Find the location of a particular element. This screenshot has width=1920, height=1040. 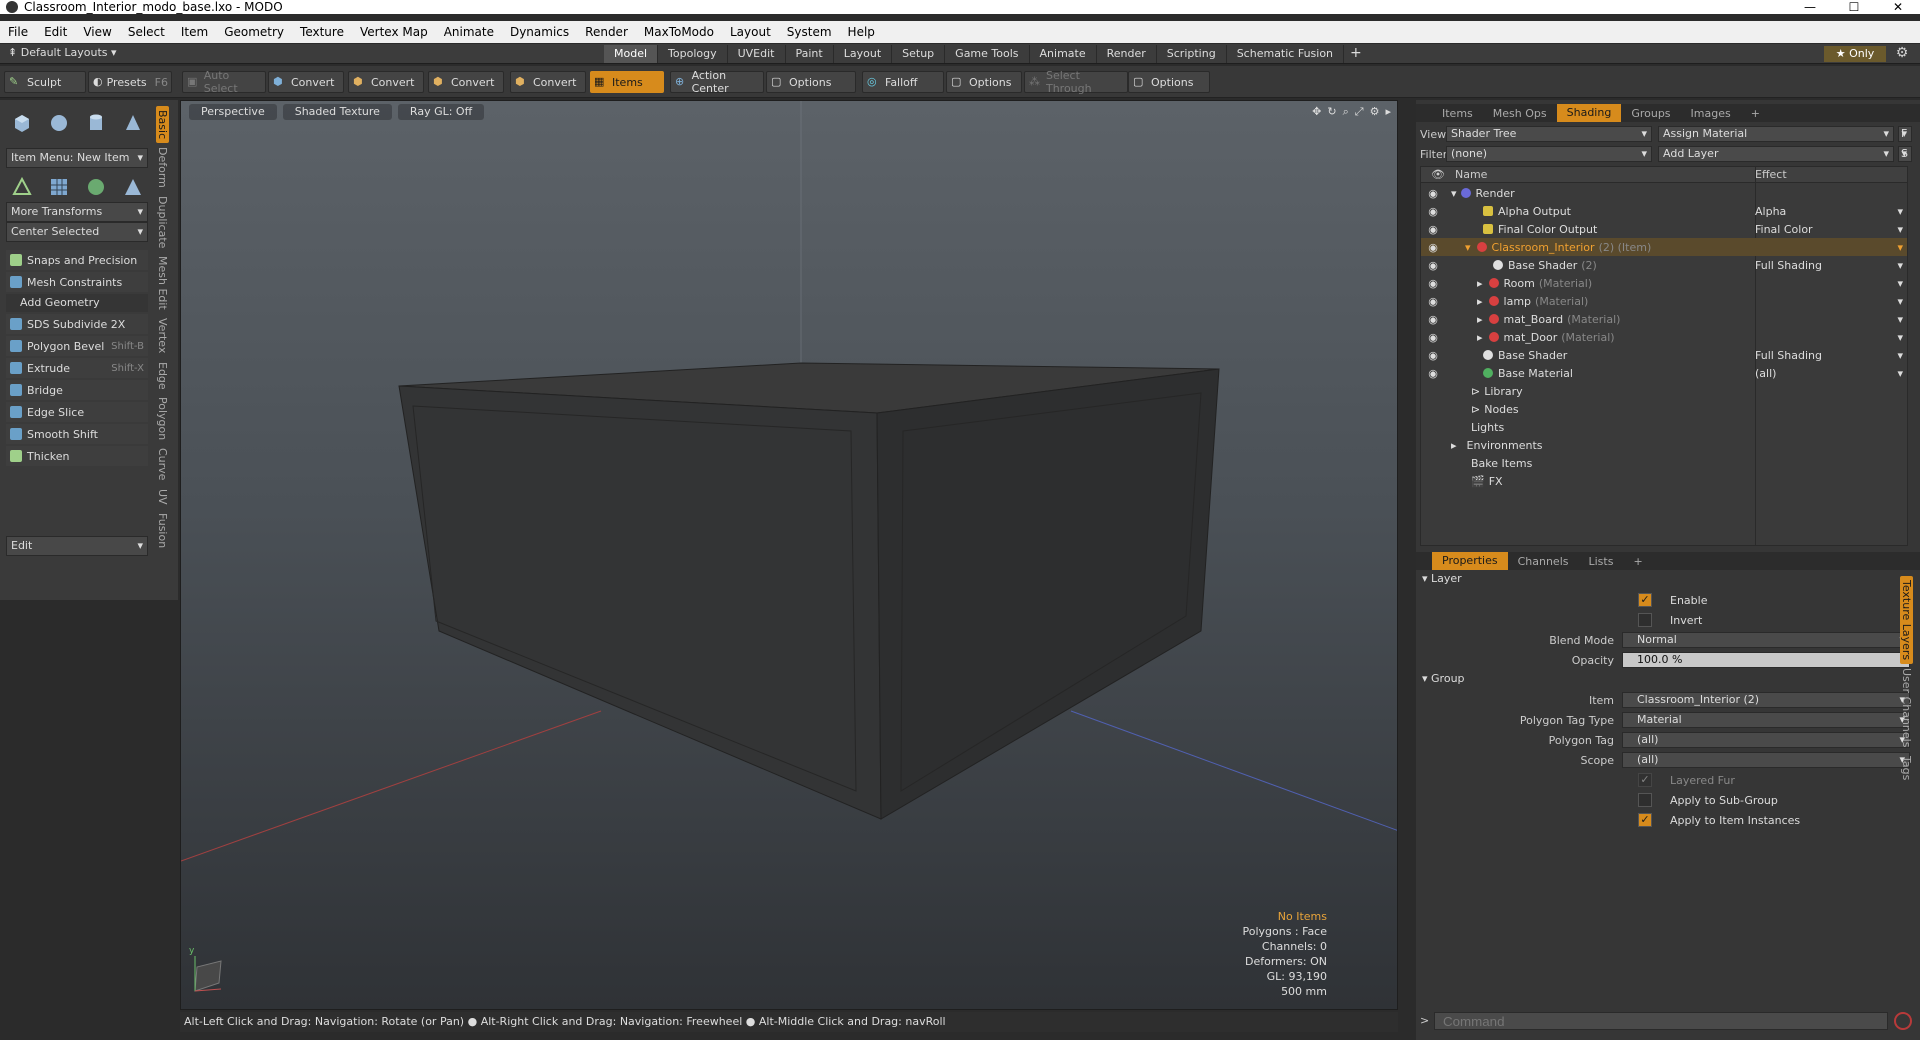

vtab-deform: Deform is located at coordinates (162, 167).